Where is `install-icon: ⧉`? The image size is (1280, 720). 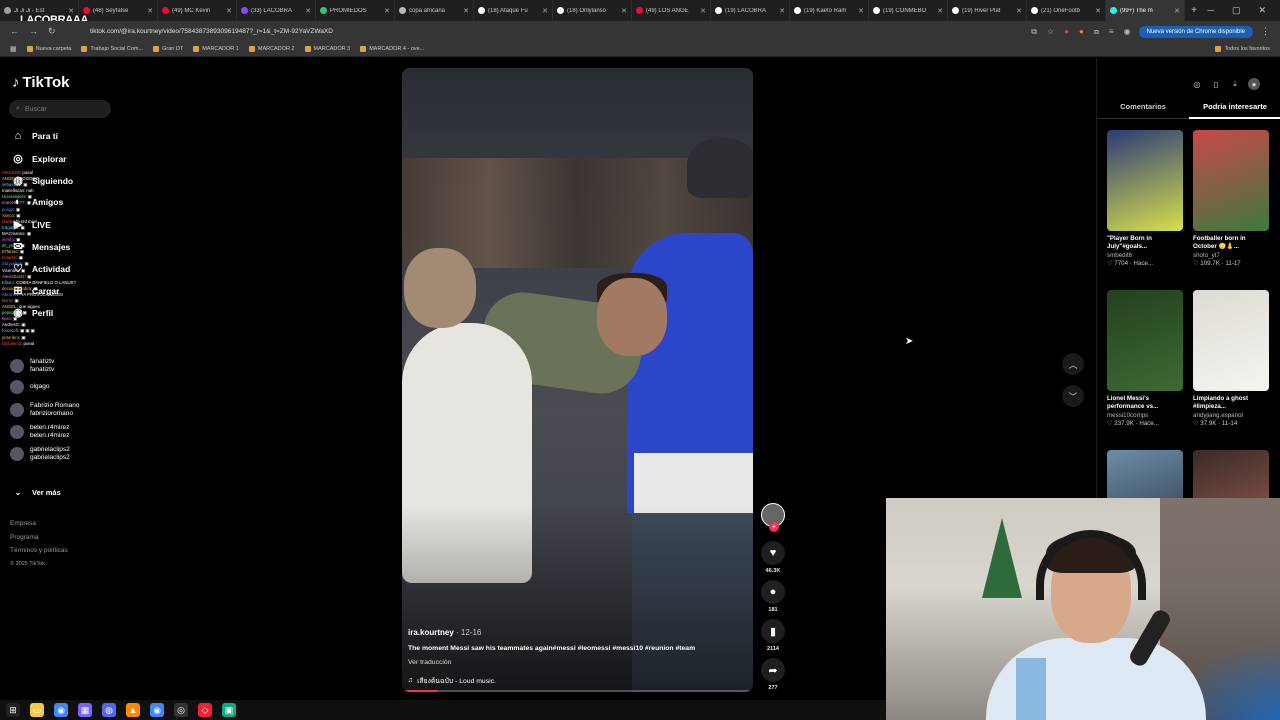
install-icon: ⧉ is located at coordinates (1034, 32).